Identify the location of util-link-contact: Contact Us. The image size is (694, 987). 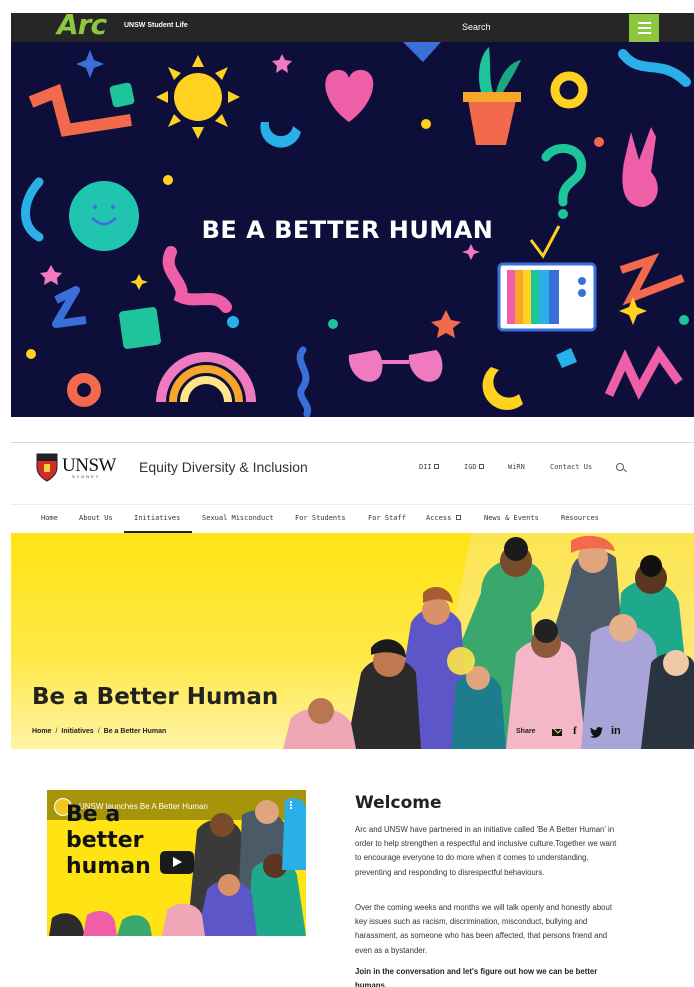
(571, 467).